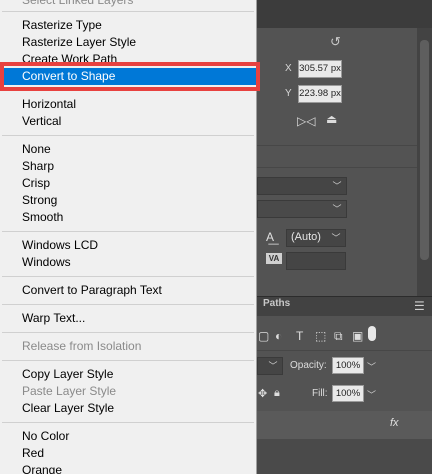  What do you see at coordinates (302, 209) in the screenshot?
I see `font-style-dropdown: ﹀` at bounding box center [302, 209].